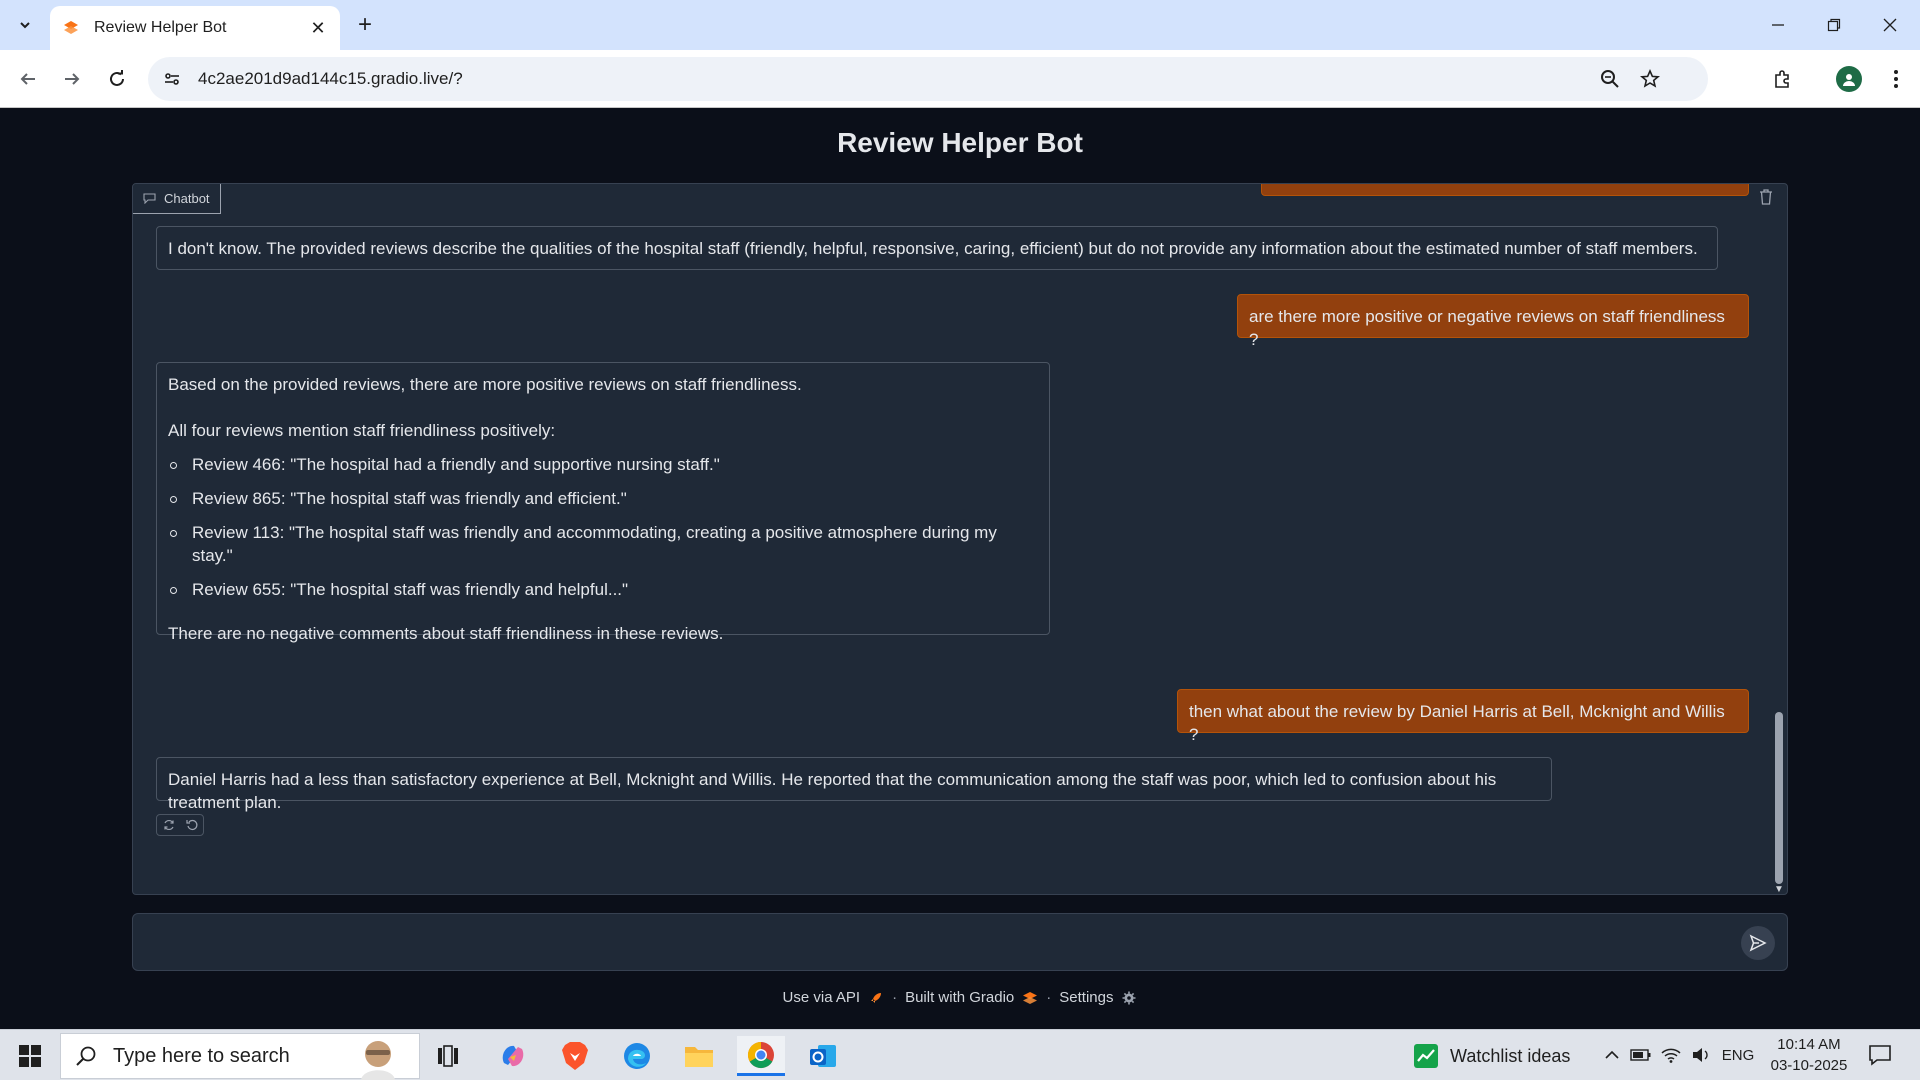  What do you see at coordinates (30, 1056) in the screenshot?
I see `start-button` at bounding box center [30, 1056].